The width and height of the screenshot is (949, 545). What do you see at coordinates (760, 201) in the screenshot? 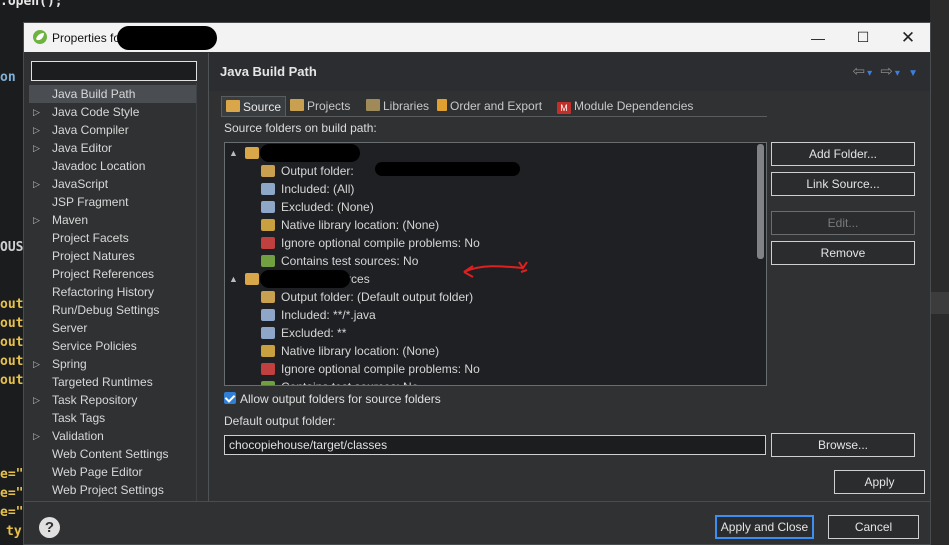
I see `tree-scrollbar` at bounding box center [760, 201].